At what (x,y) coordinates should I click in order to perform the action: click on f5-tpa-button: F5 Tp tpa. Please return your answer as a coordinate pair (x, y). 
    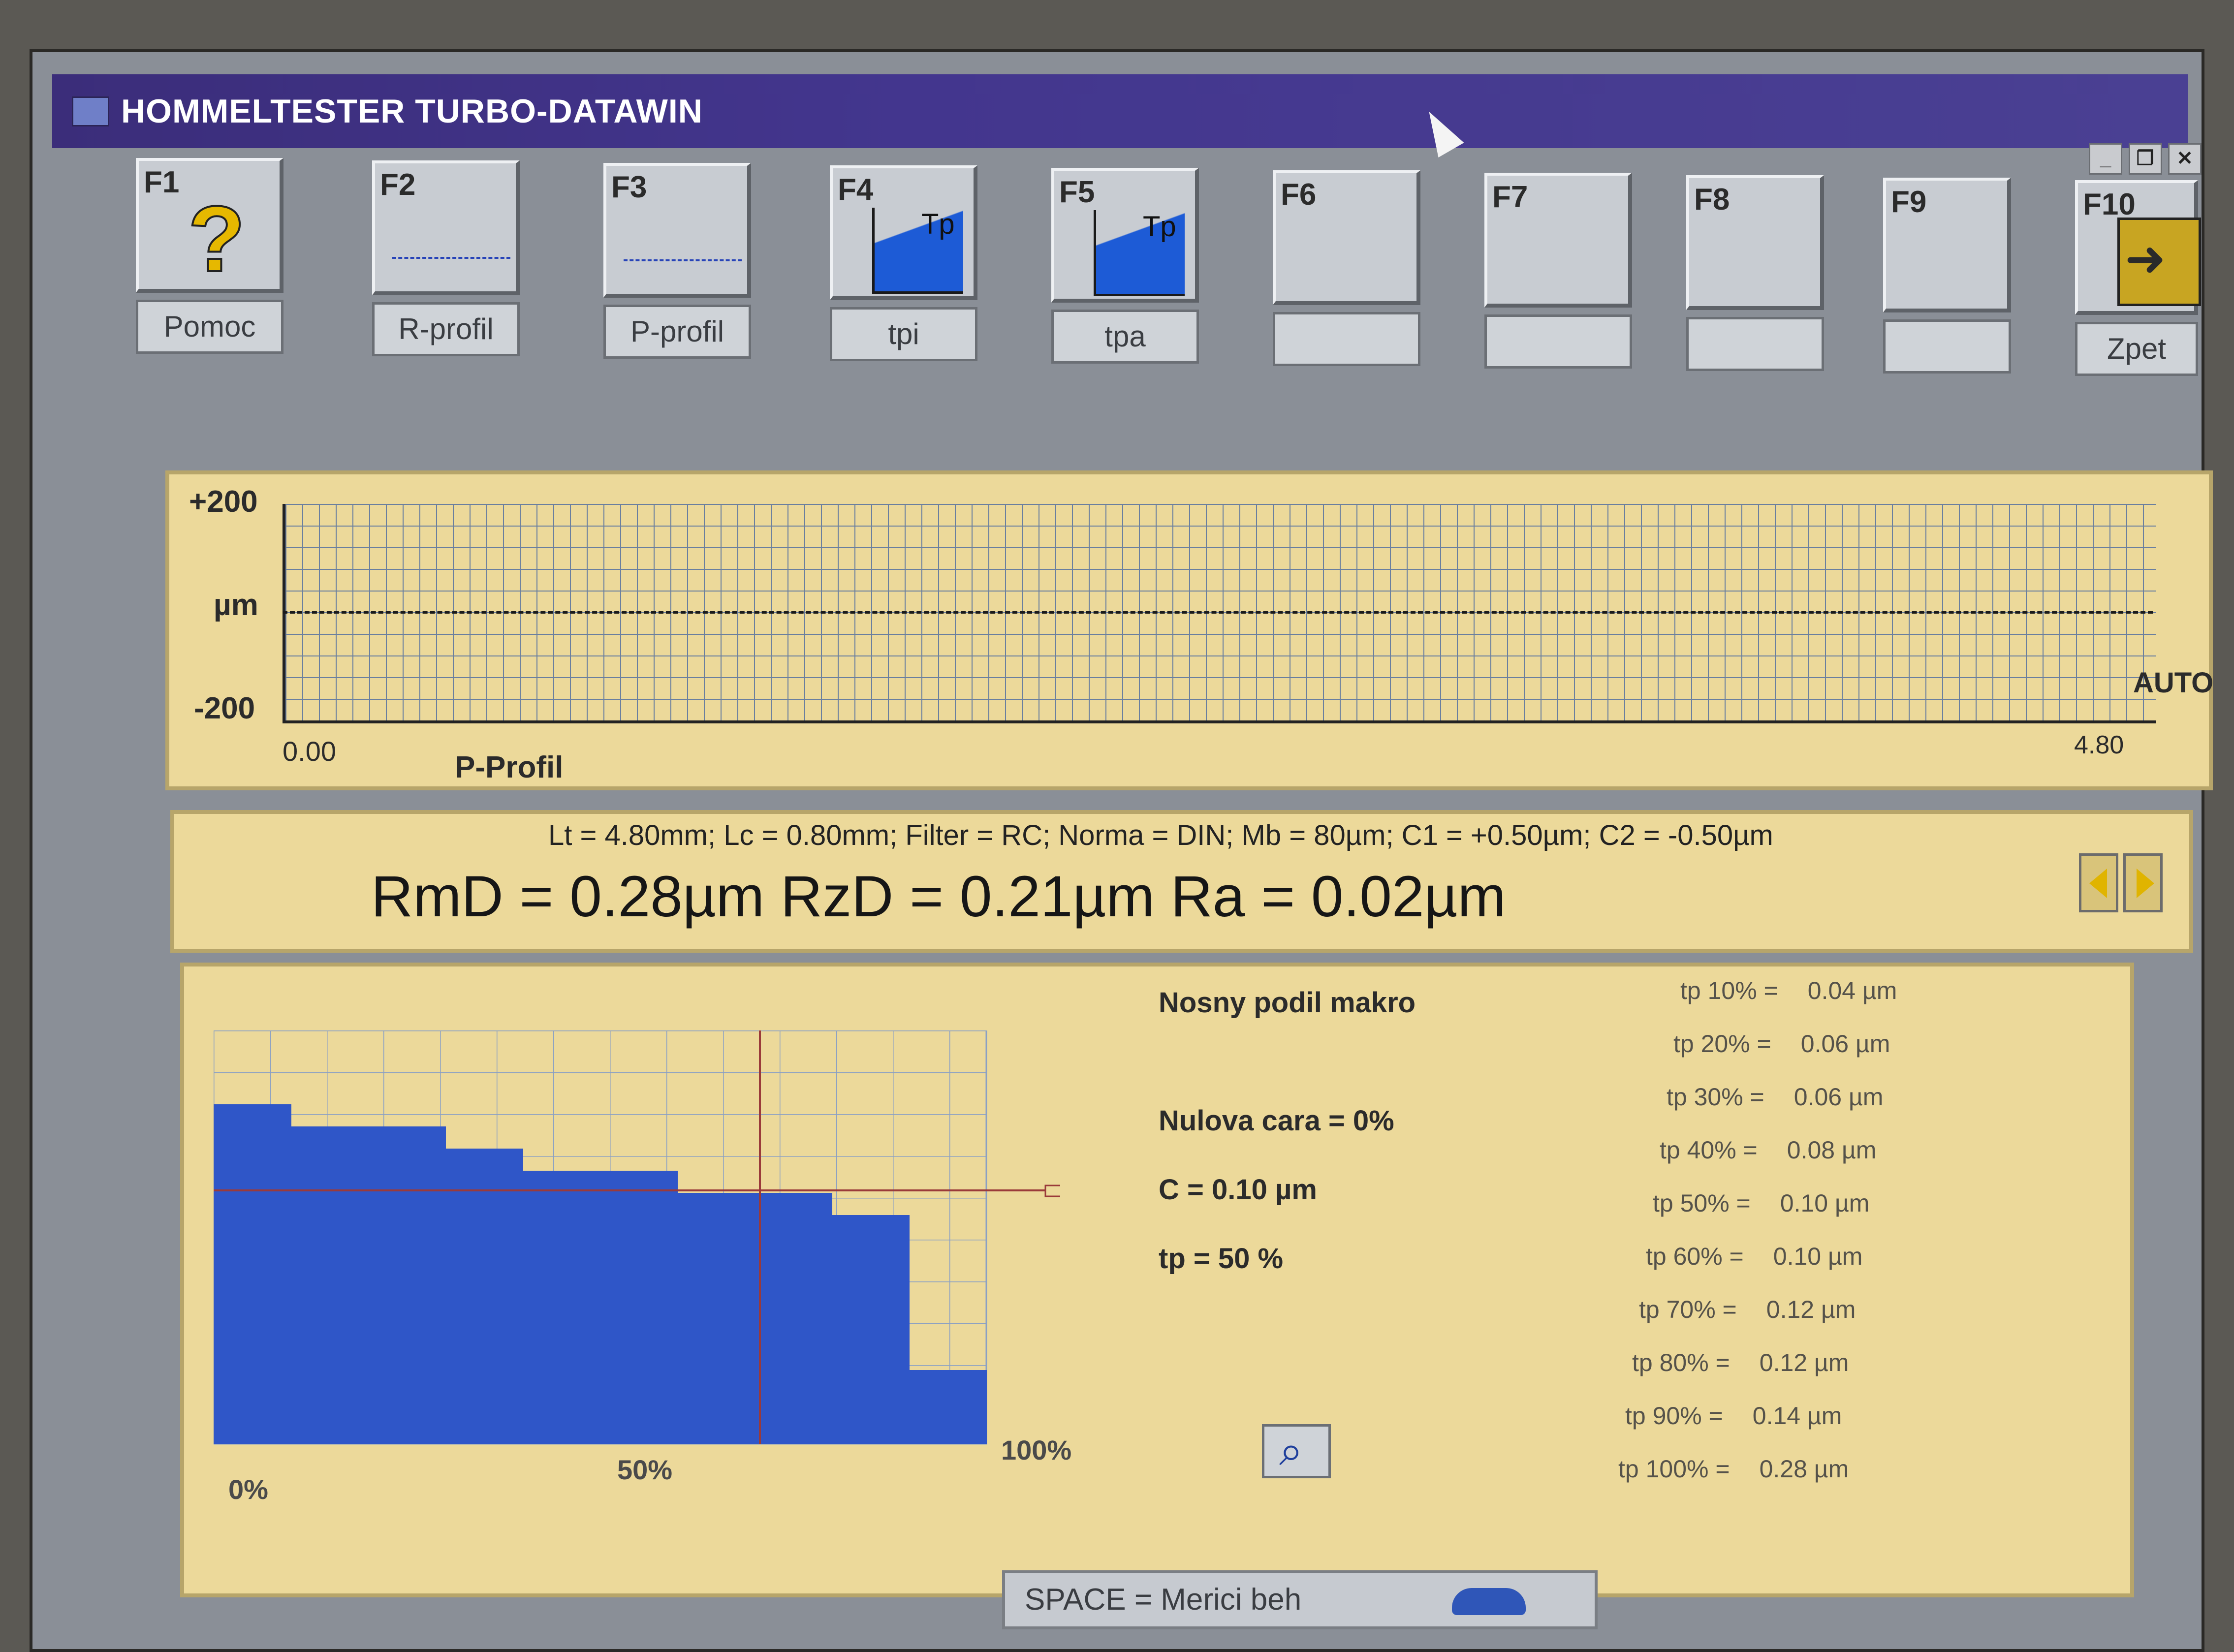
    Looking at the image, I should click on (1125, 266).